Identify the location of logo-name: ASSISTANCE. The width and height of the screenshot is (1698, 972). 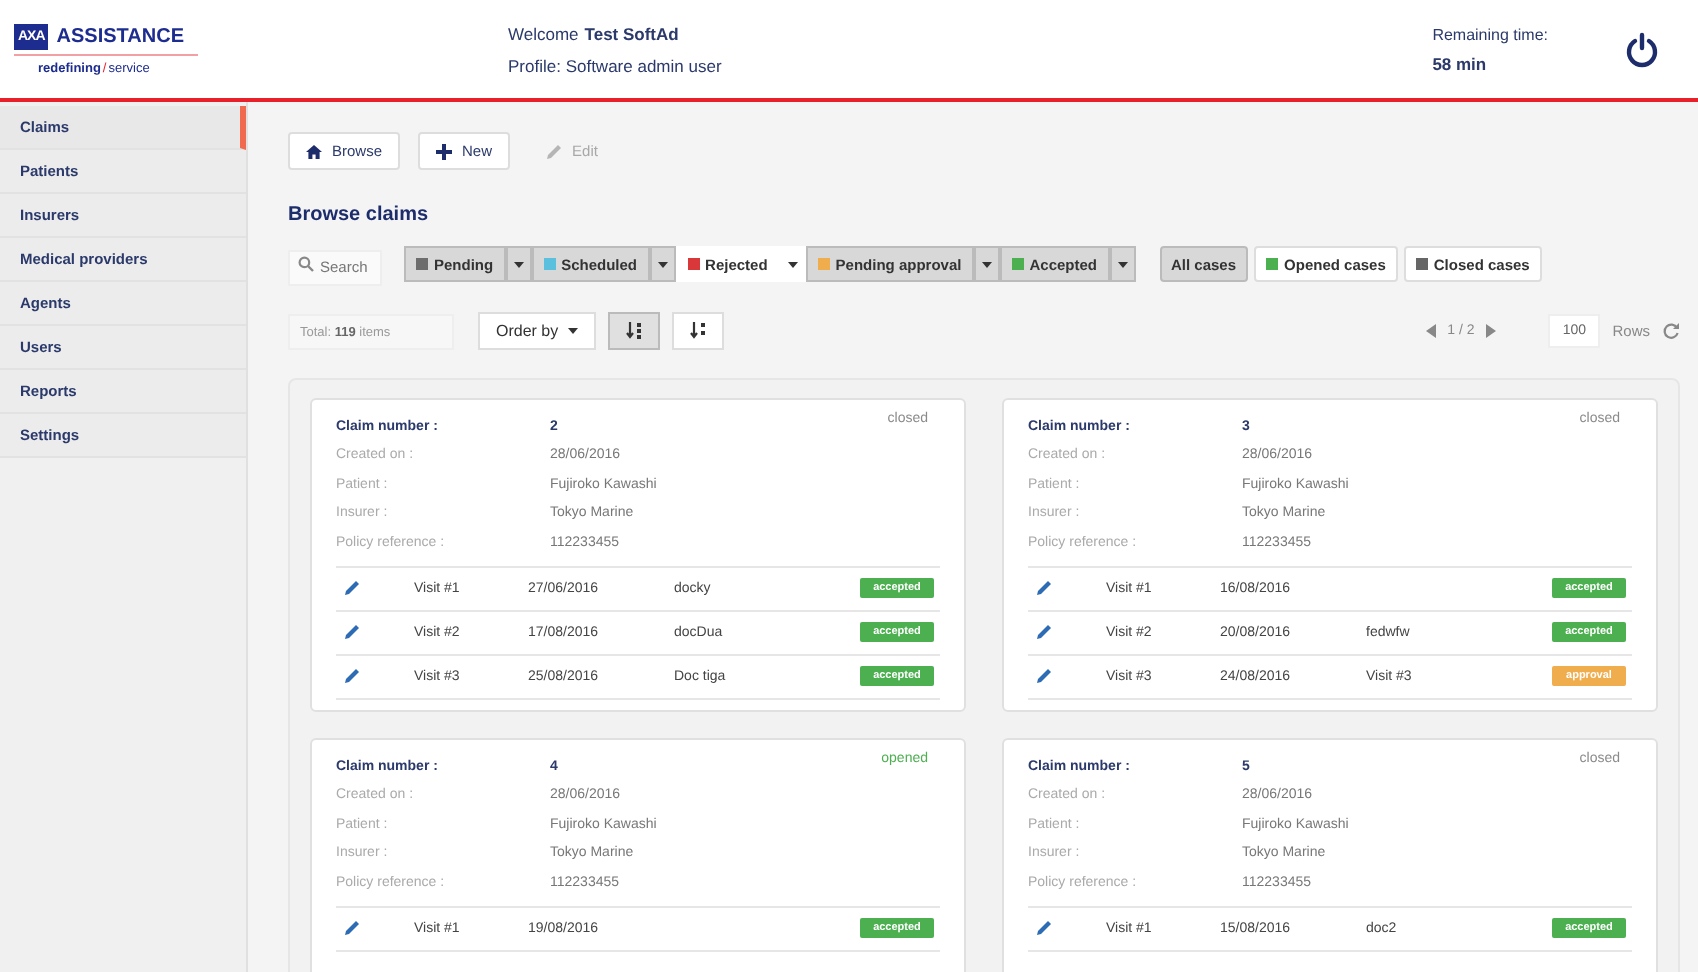
(120, 36).